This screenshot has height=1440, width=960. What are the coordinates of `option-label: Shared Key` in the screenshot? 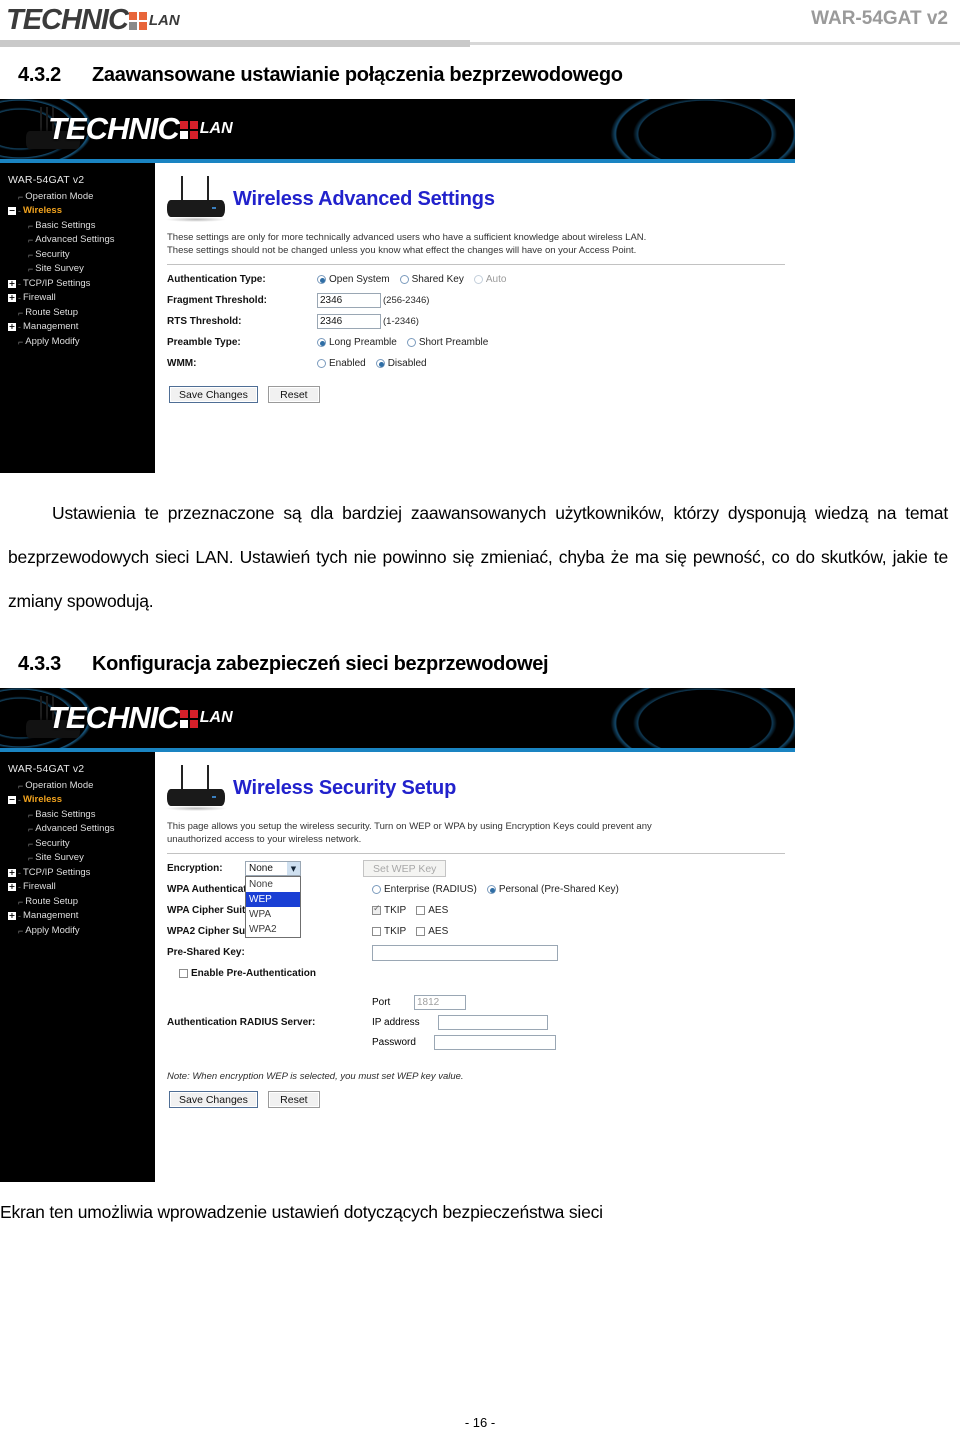 It's located at (437, 279).